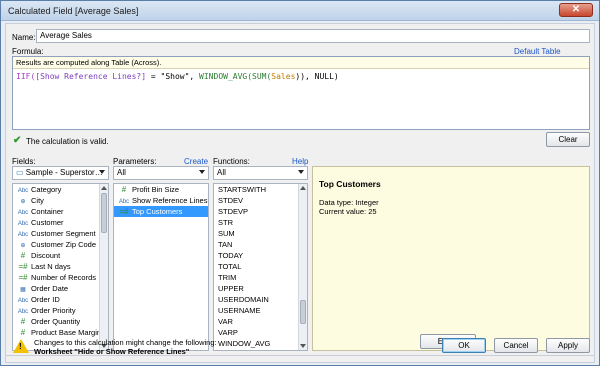  Describe the element at coordinates (261, 189) in the screenshot. I see `function-list-item: STARTSWITH` at that location.